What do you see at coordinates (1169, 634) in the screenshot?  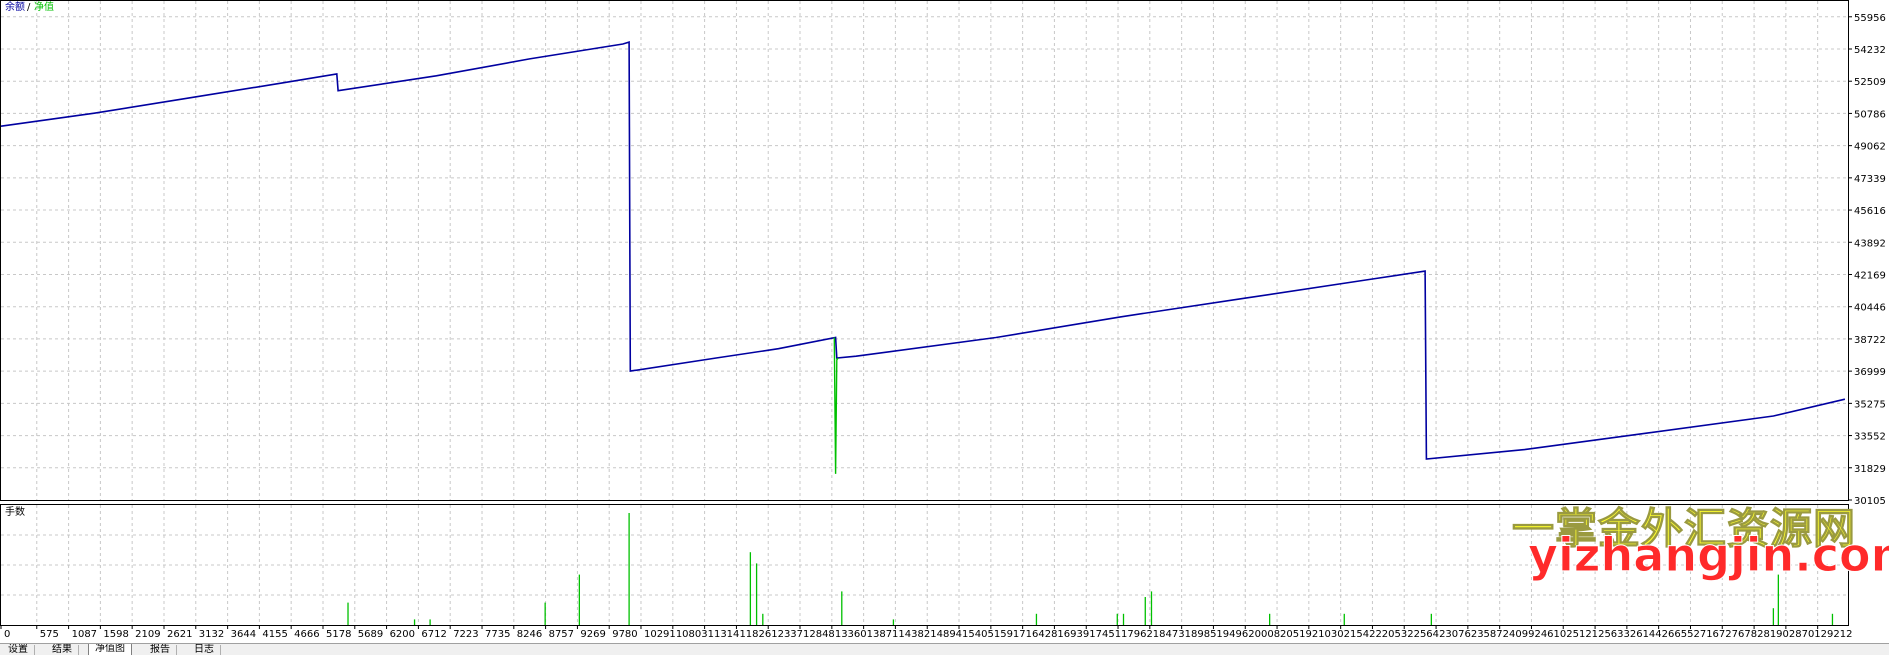 I see `x-tick-label: 18473` at bounding box center [1169, 634].